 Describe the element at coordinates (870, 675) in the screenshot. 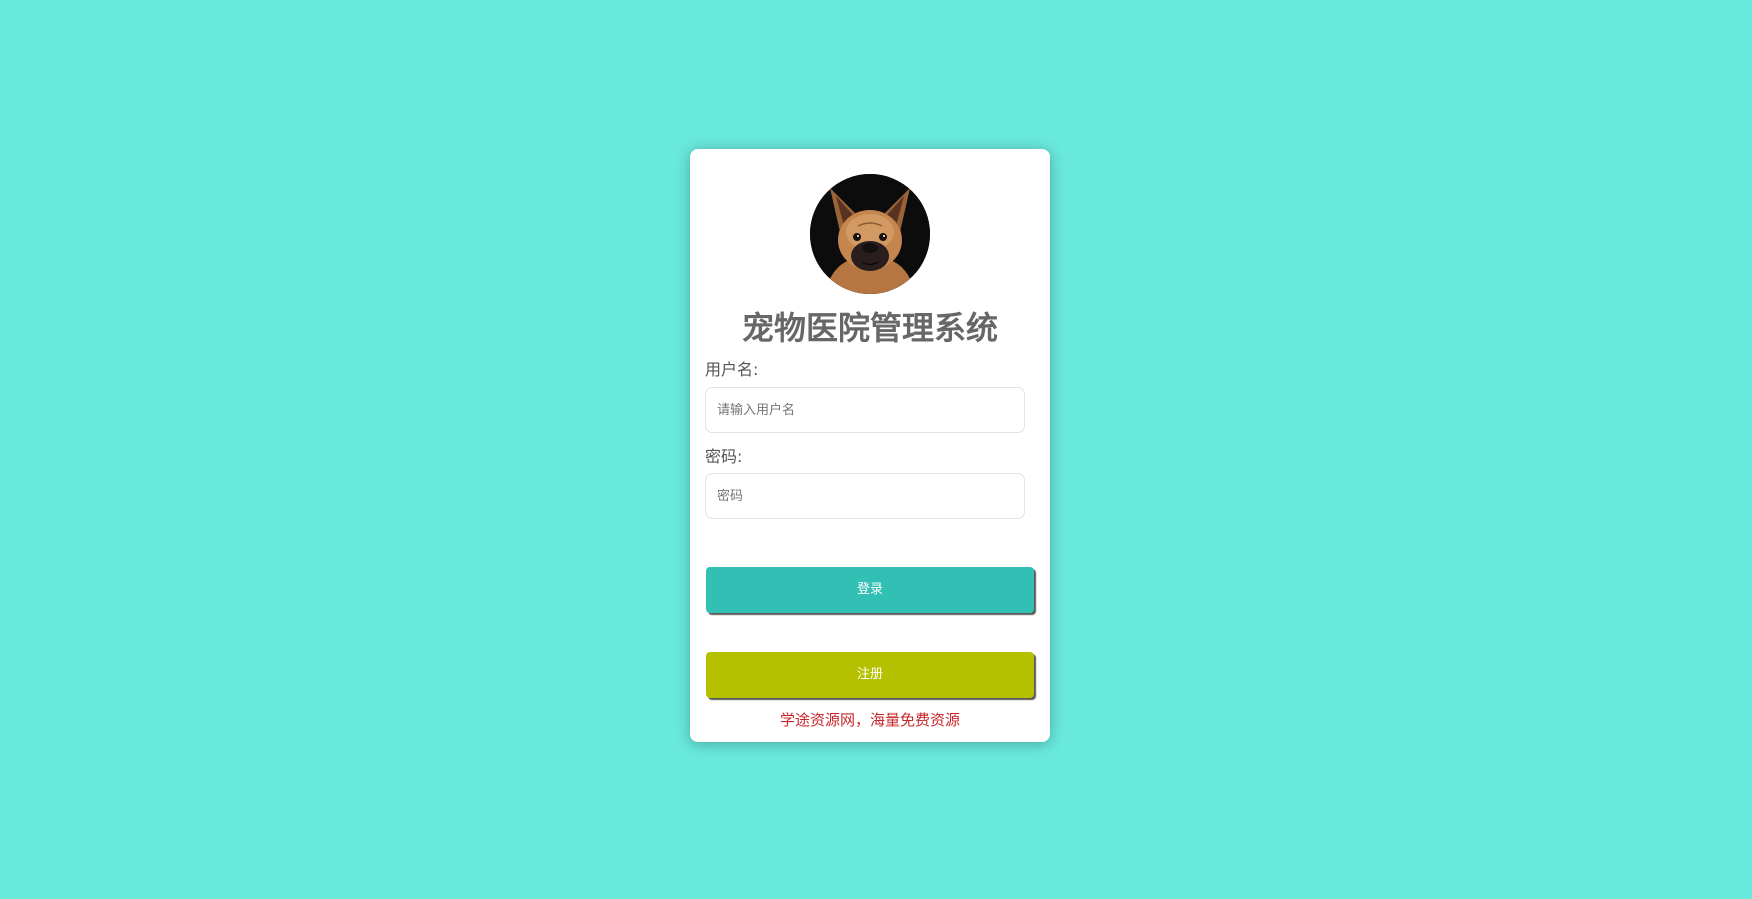

I see `register-button: 注册` at that location.